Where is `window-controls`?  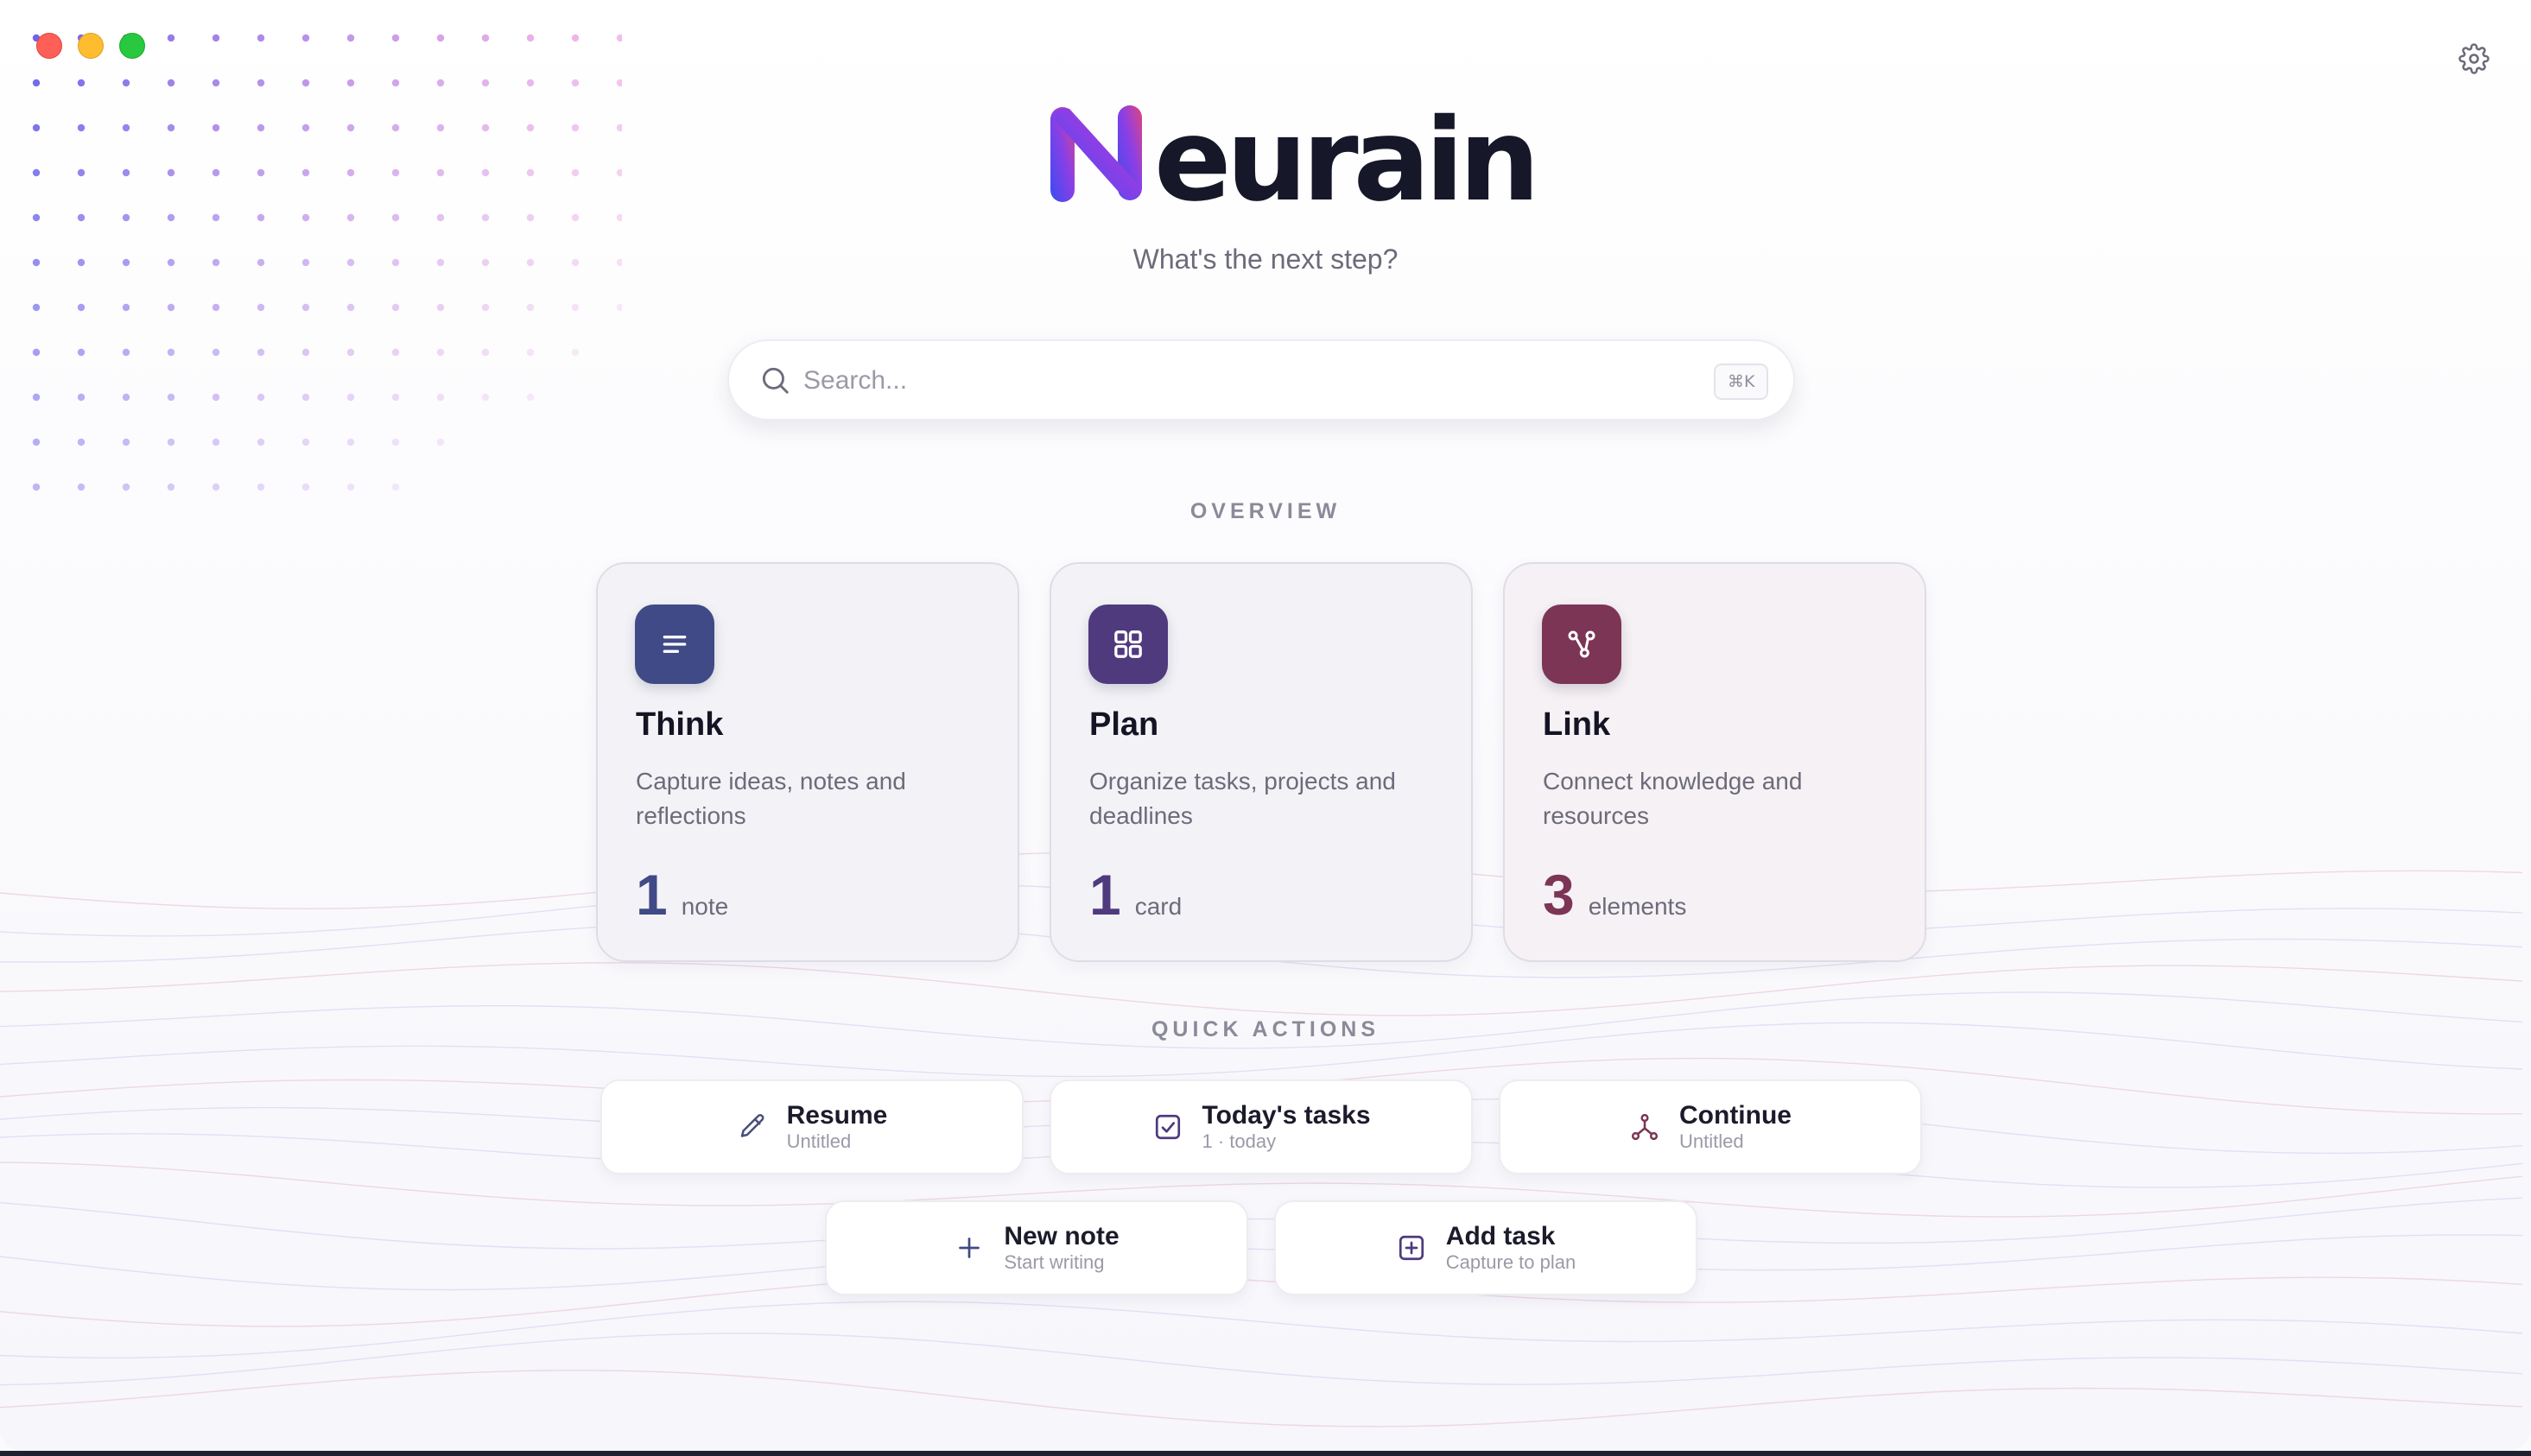
window-controls is located at coordinates (90, 46).